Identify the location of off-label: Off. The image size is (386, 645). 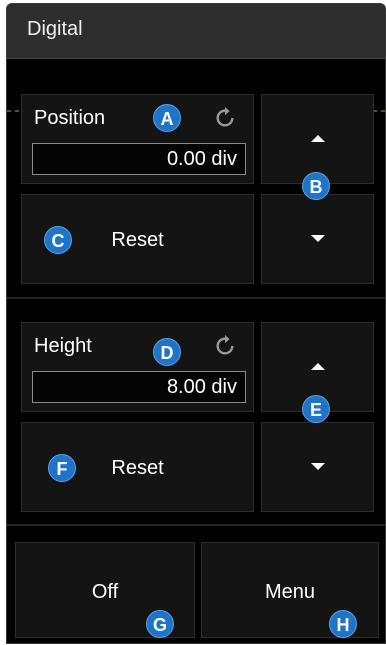
(105, 592).